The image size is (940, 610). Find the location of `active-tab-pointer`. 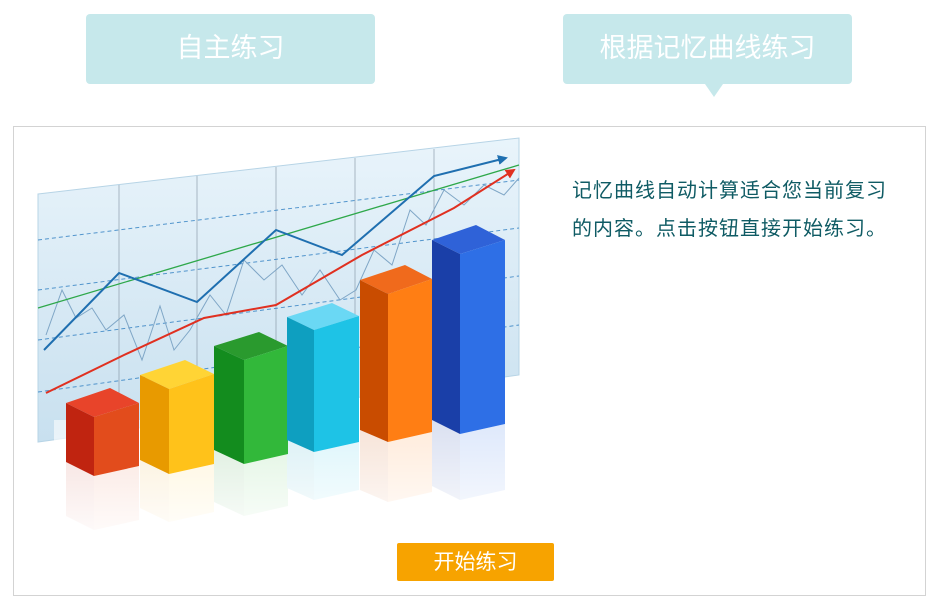

active-tab-pointer is located at coordinates (714, 90).